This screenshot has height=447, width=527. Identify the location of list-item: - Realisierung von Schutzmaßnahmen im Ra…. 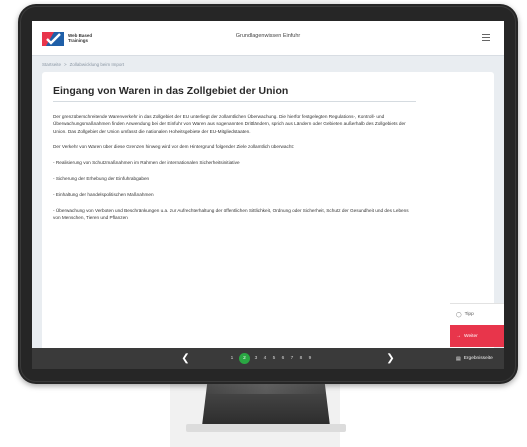
(146, 163).